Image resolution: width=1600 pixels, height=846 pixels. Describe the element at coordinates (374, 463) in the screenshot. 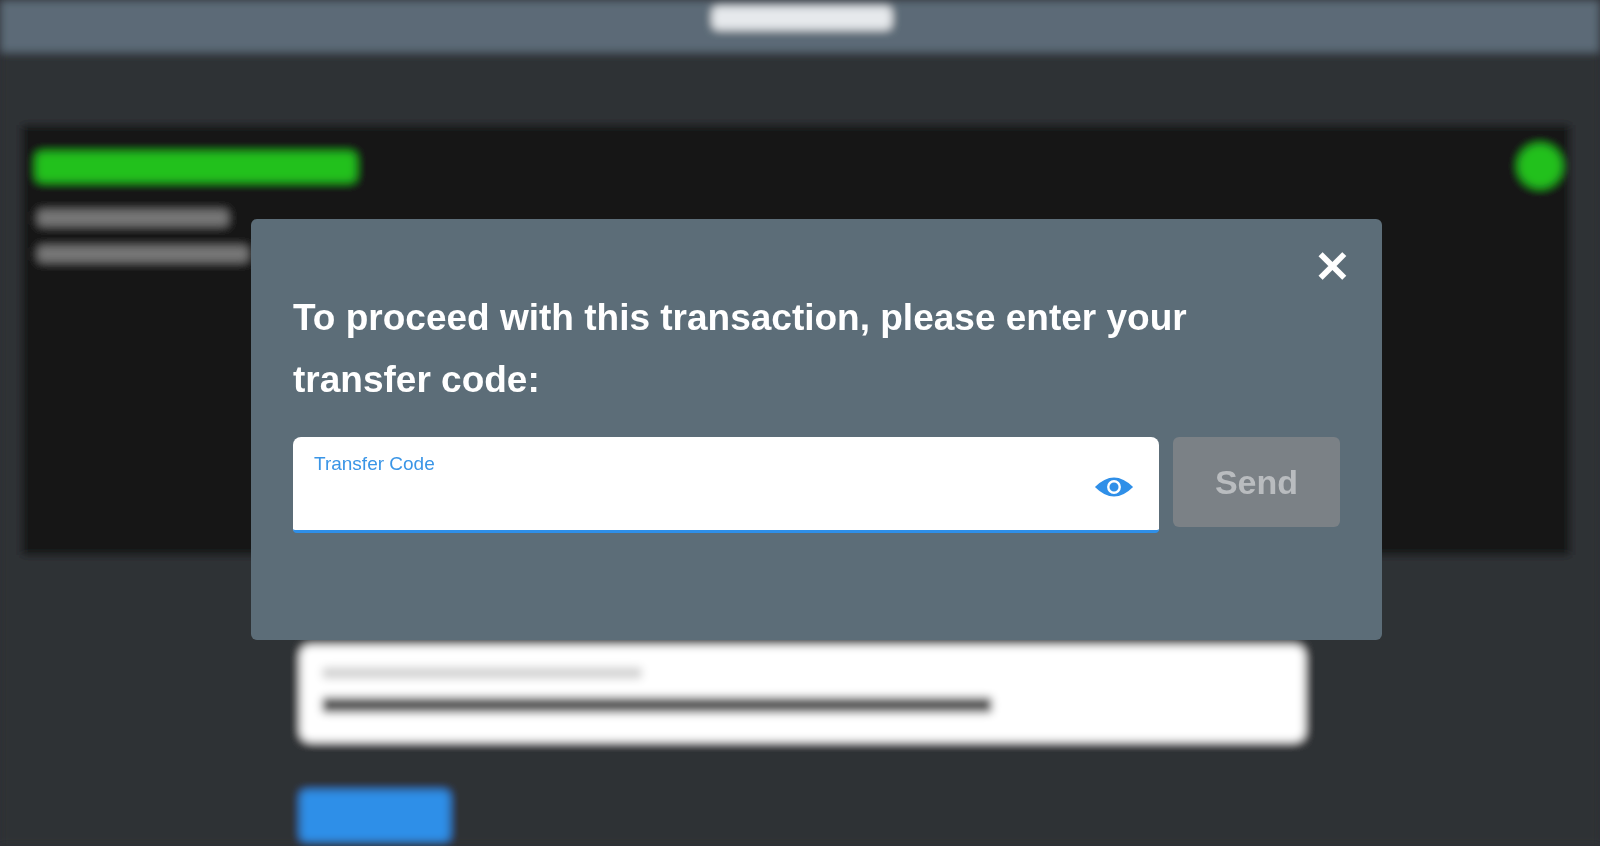

I see `field-label: Transfer Code` at that location.